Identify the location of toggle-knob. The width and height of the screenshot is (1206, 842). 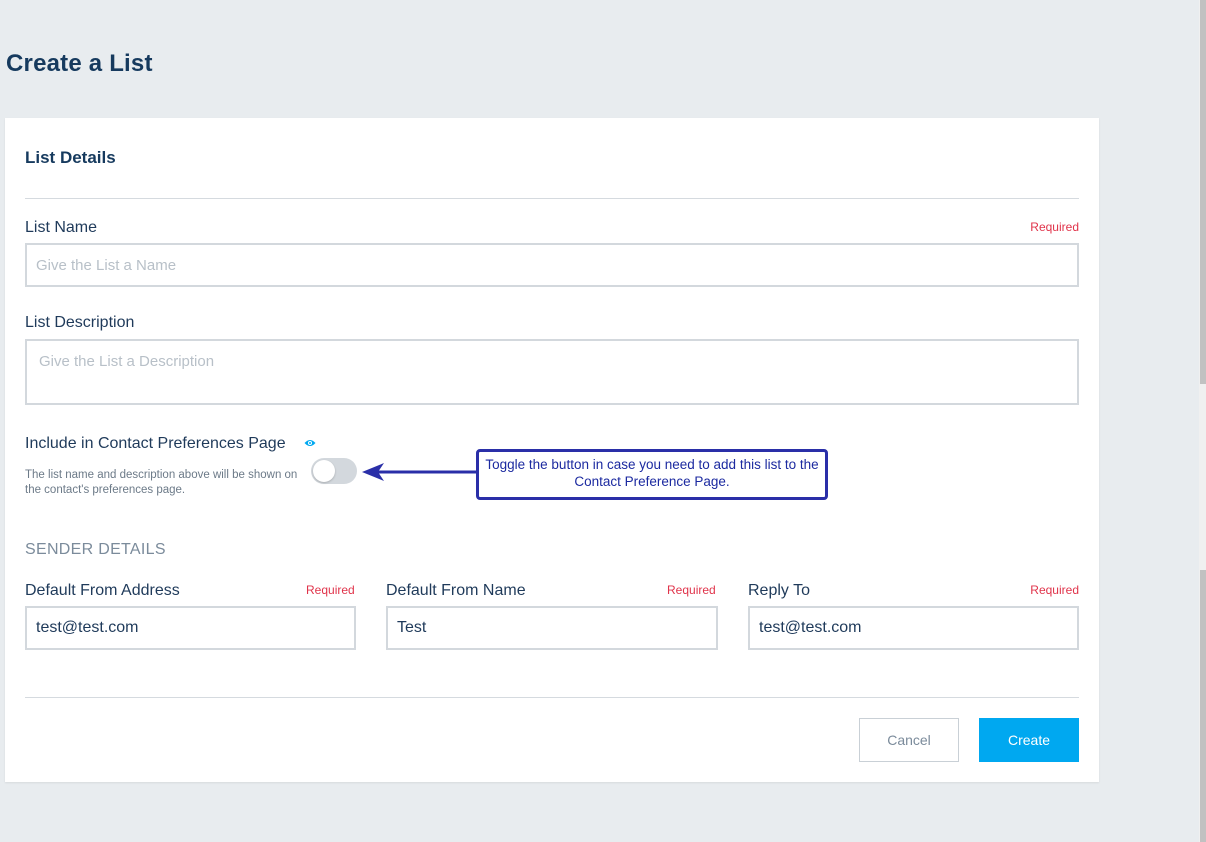
(324, 471).